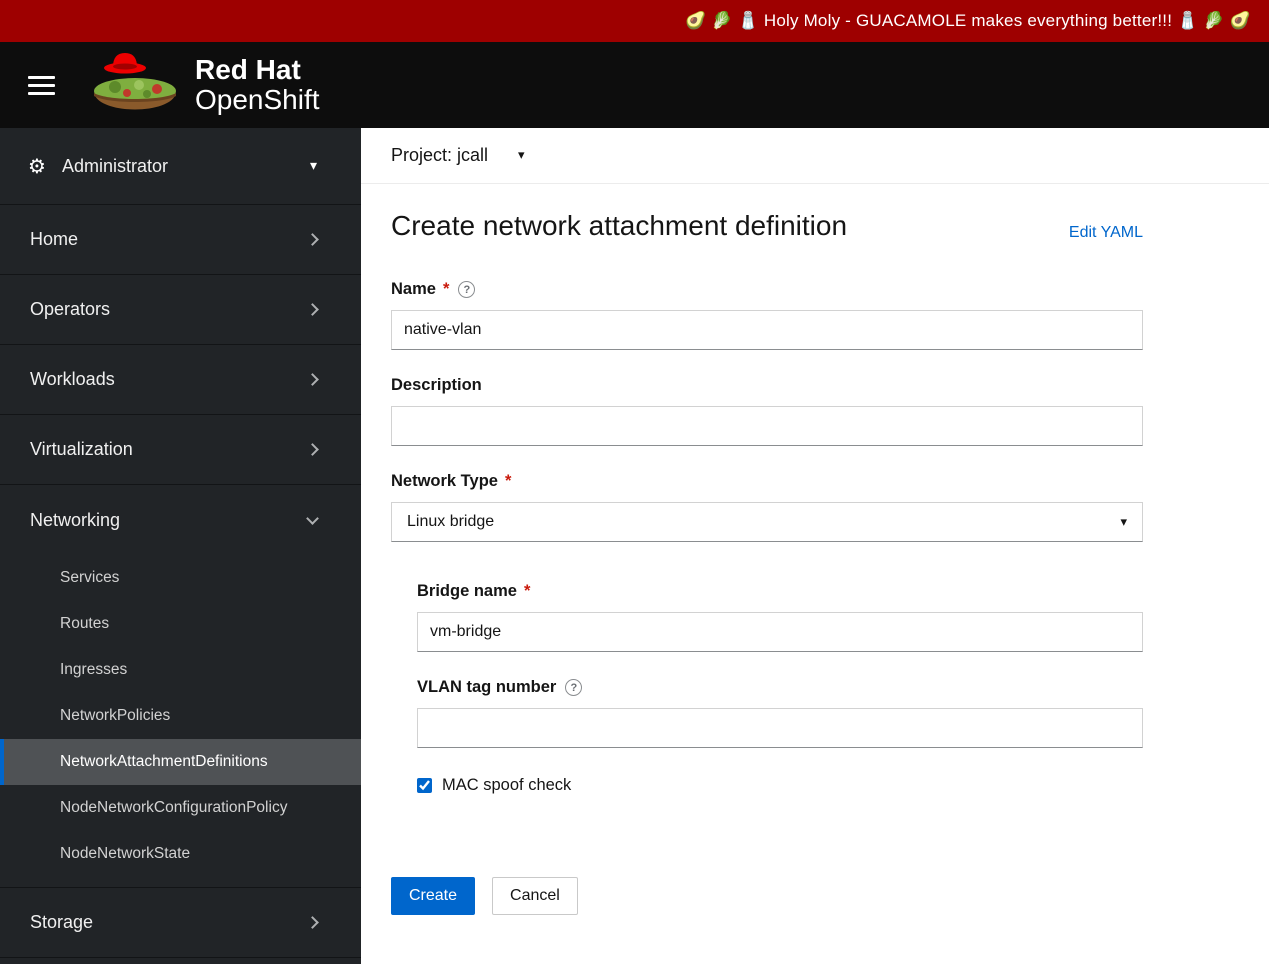 The image size is (1269, 964). Describe the element at coordinates (81, 449) in the screenshot. I see `sidebar-item-label: Virtualization` at that location.